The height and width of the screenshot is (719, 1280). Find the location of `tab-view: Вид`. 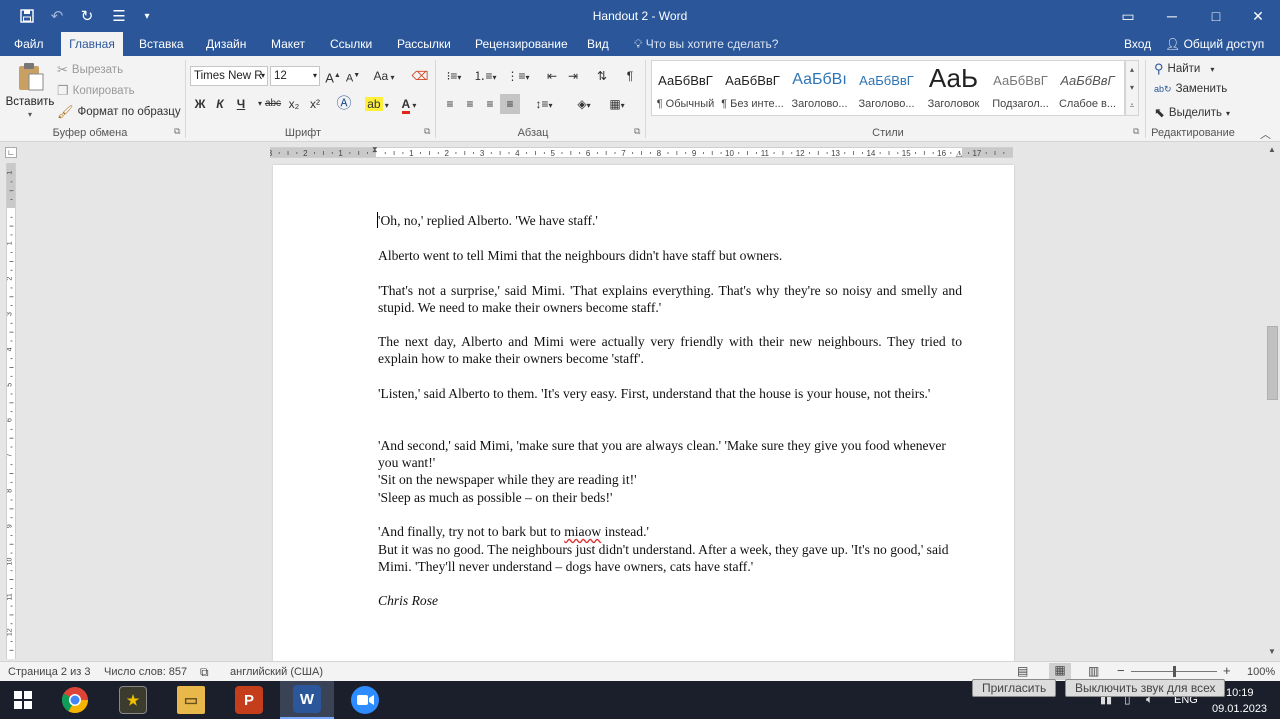

tab-view: Вид is located at coordinates (598, 44).